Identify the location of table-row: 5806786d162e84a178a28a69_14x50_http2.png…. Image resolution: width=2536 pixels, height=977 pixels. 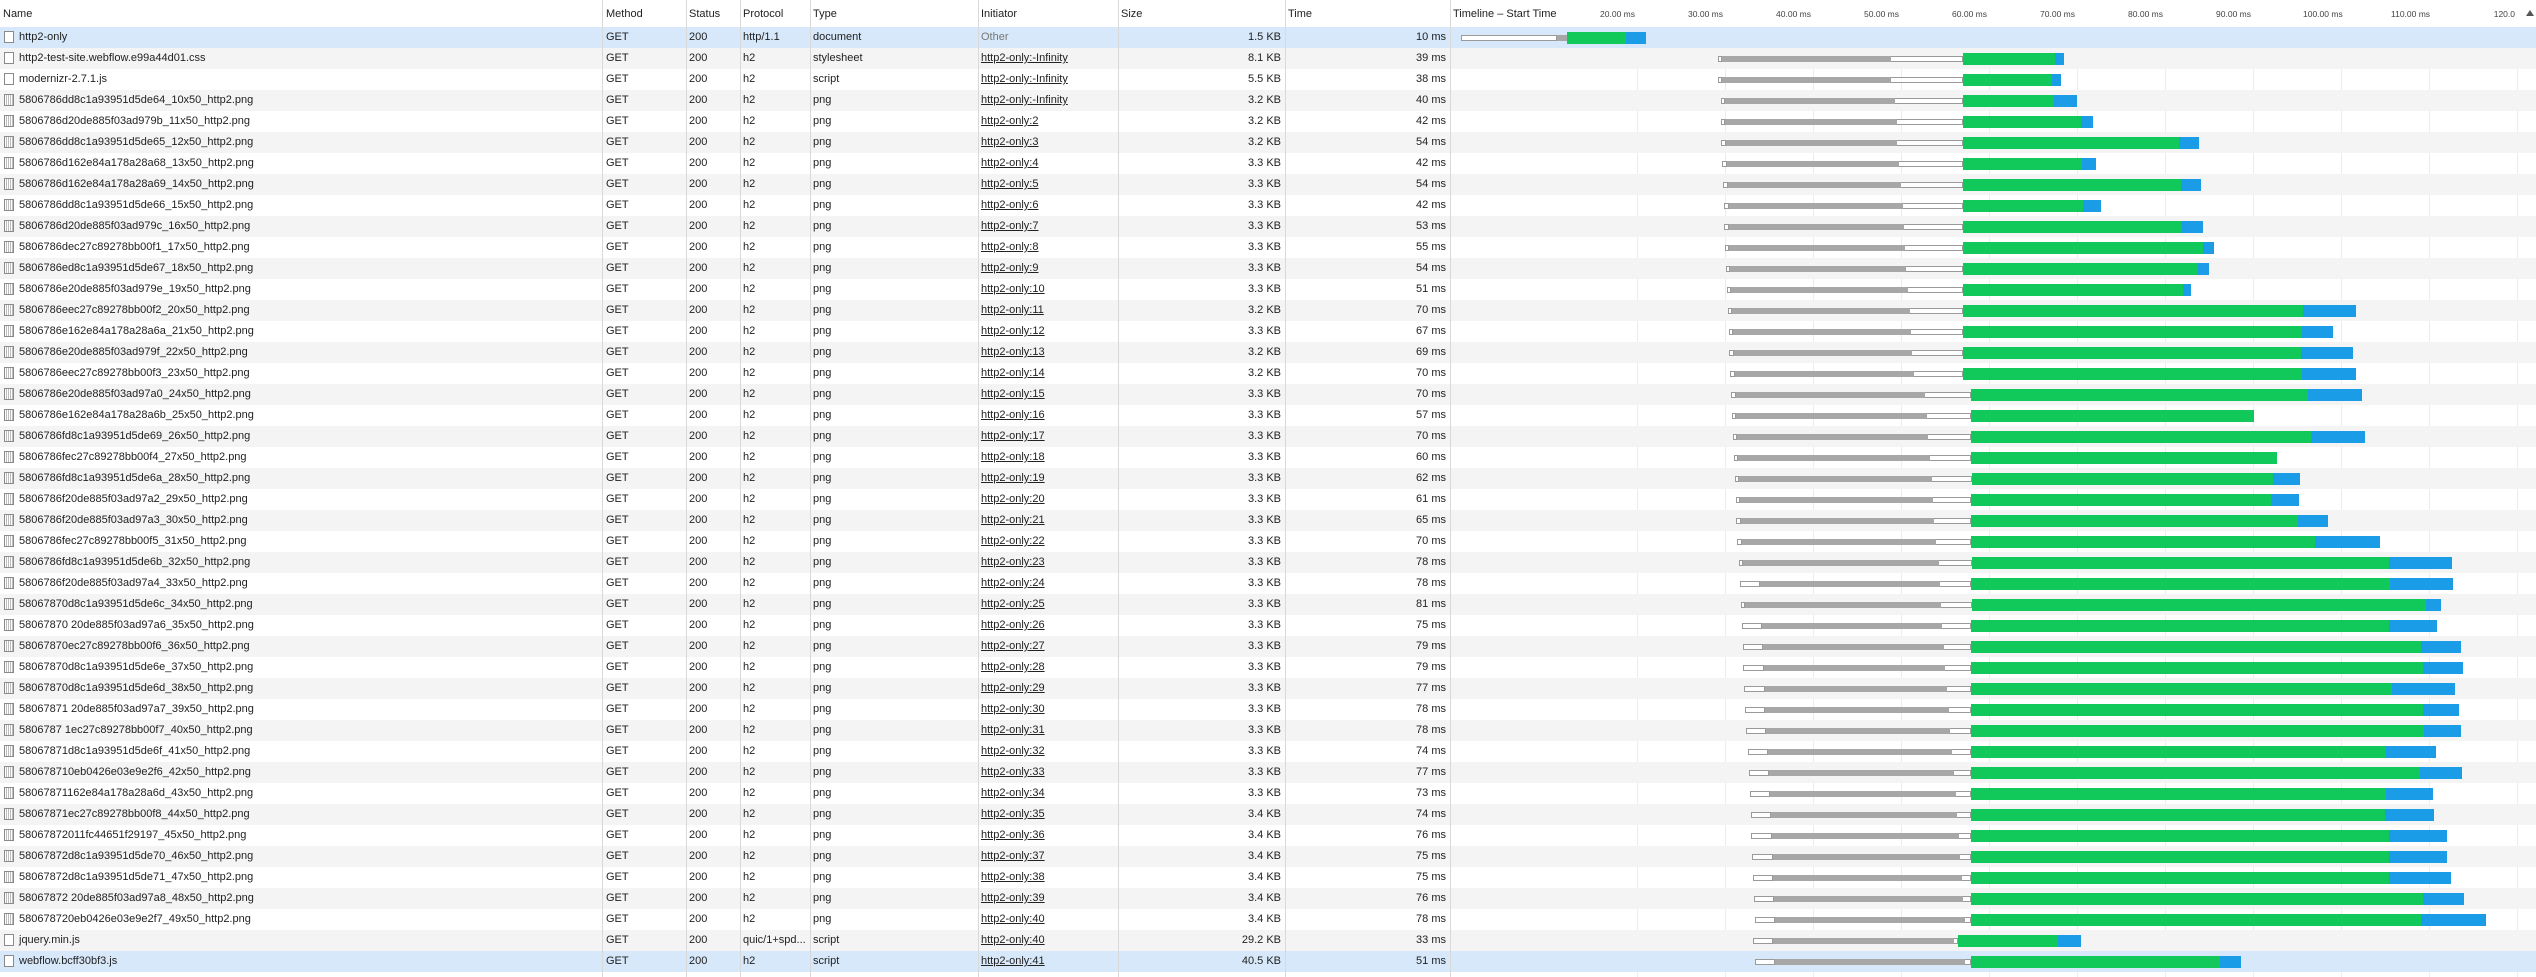
(1268, 184).